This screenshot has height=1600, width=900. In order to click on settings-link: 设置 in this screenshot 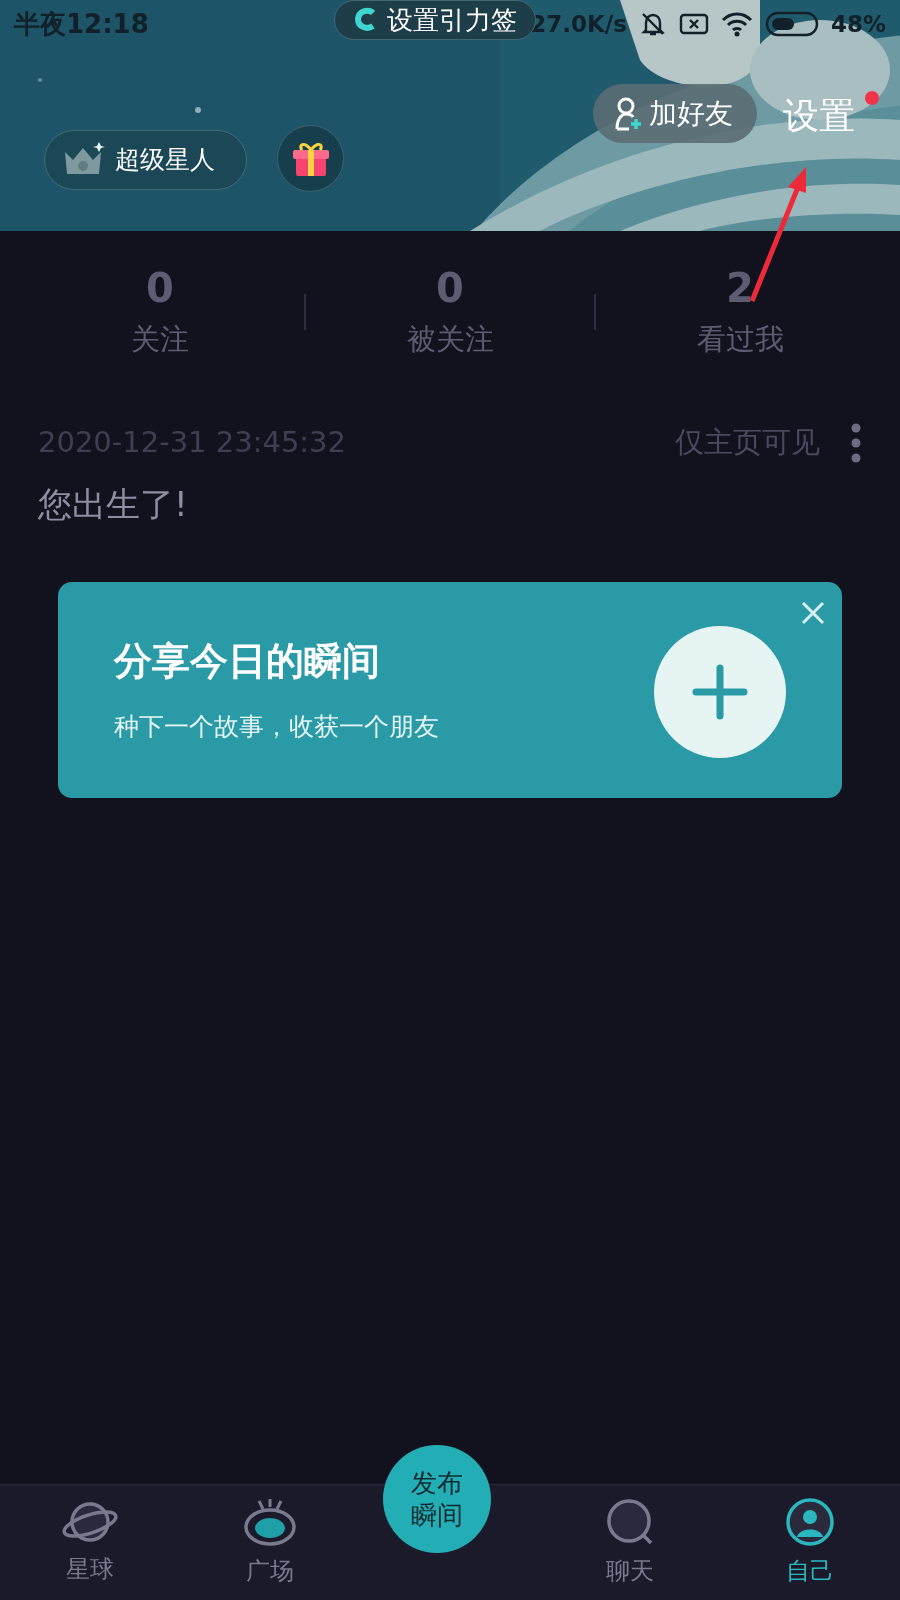, I will do `click(819, 116)`.